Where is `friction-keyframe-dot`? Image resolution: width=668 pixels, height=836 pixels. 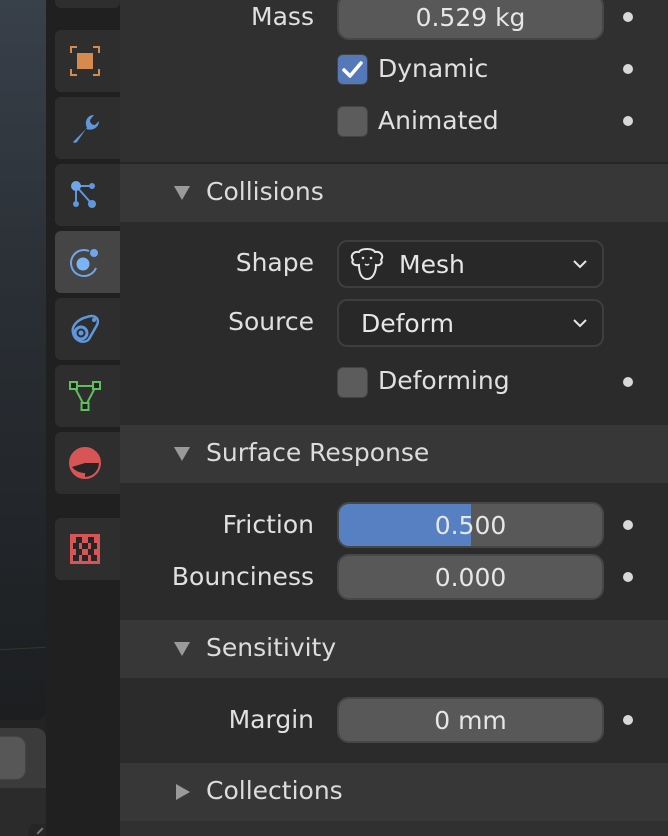
friction-keyframe-dot is located at coordinates (628, 525).